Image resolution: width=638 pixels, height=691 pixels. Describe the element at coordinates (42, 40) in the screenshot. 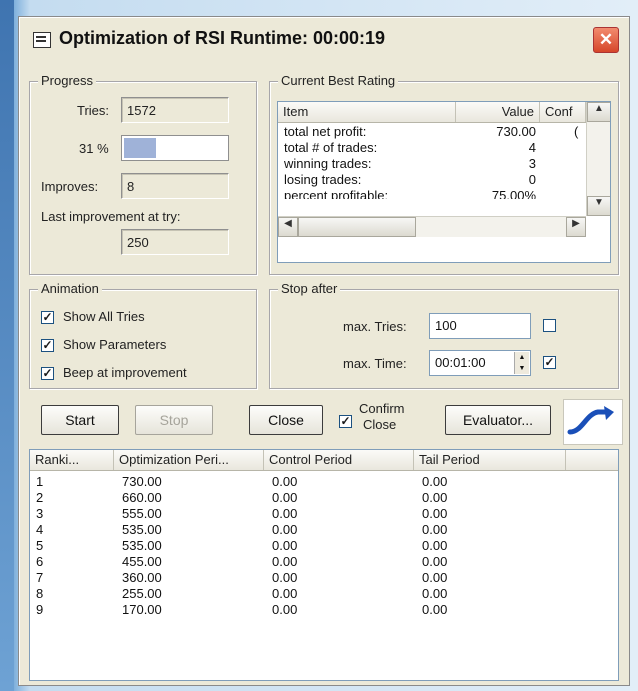

I see `window-icon` at that location.